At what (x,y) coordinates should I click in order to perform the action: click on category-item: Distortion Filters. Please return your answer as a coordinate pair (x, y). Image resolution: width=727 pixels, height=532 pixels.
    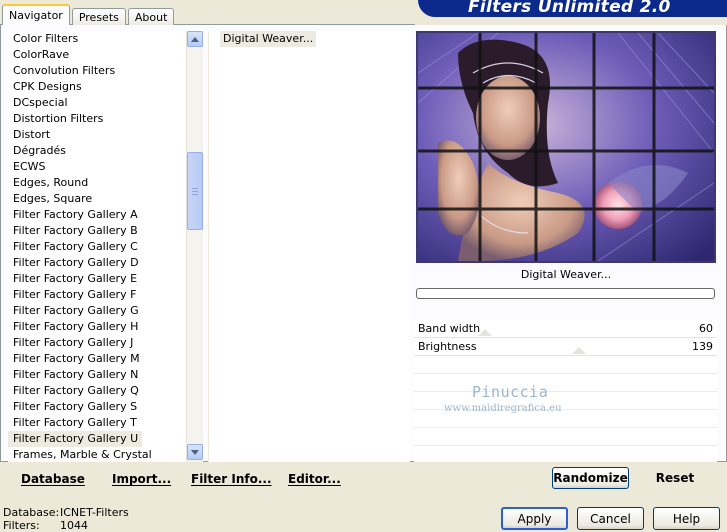
    Looking at the image, I should click on (97, 119).